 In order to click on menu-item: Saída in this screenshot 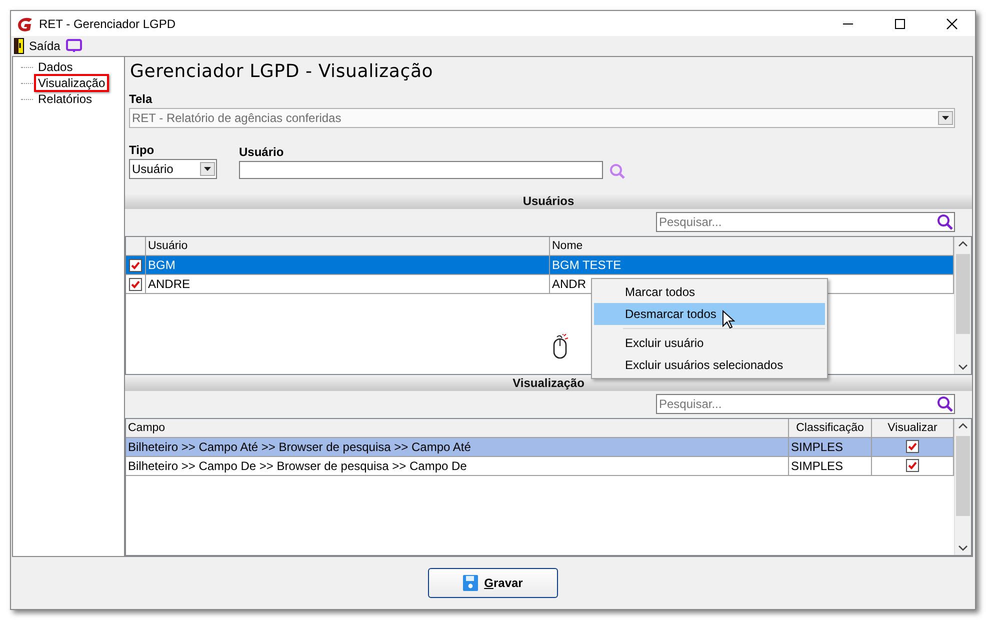, I will do `click(37, 46)`.